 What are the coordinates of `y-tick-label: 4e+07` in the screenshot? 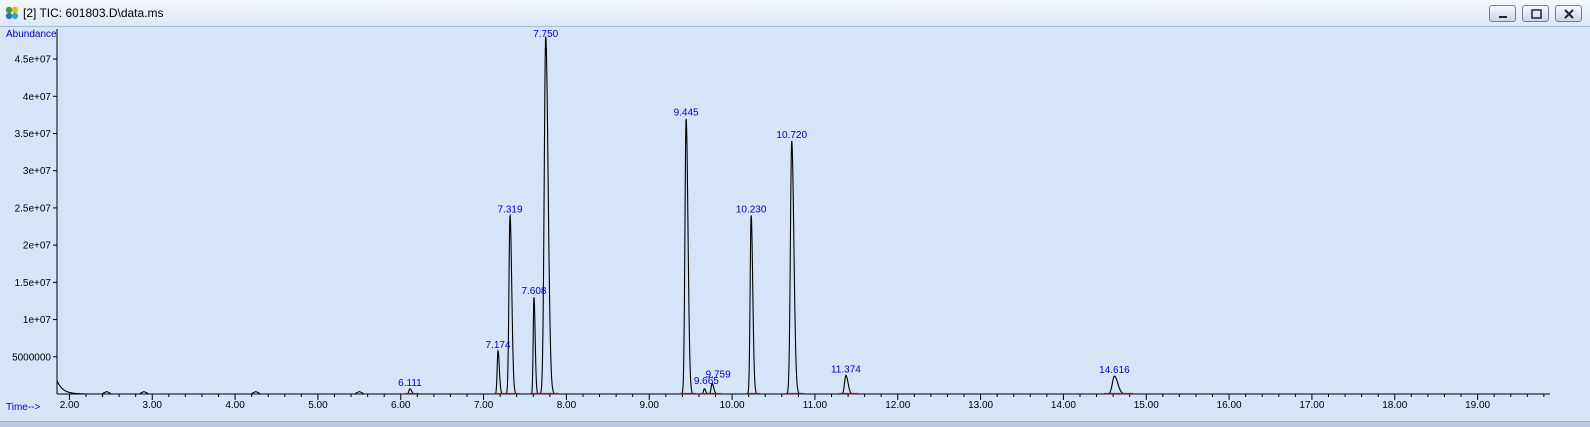 It's located at (37, 97).